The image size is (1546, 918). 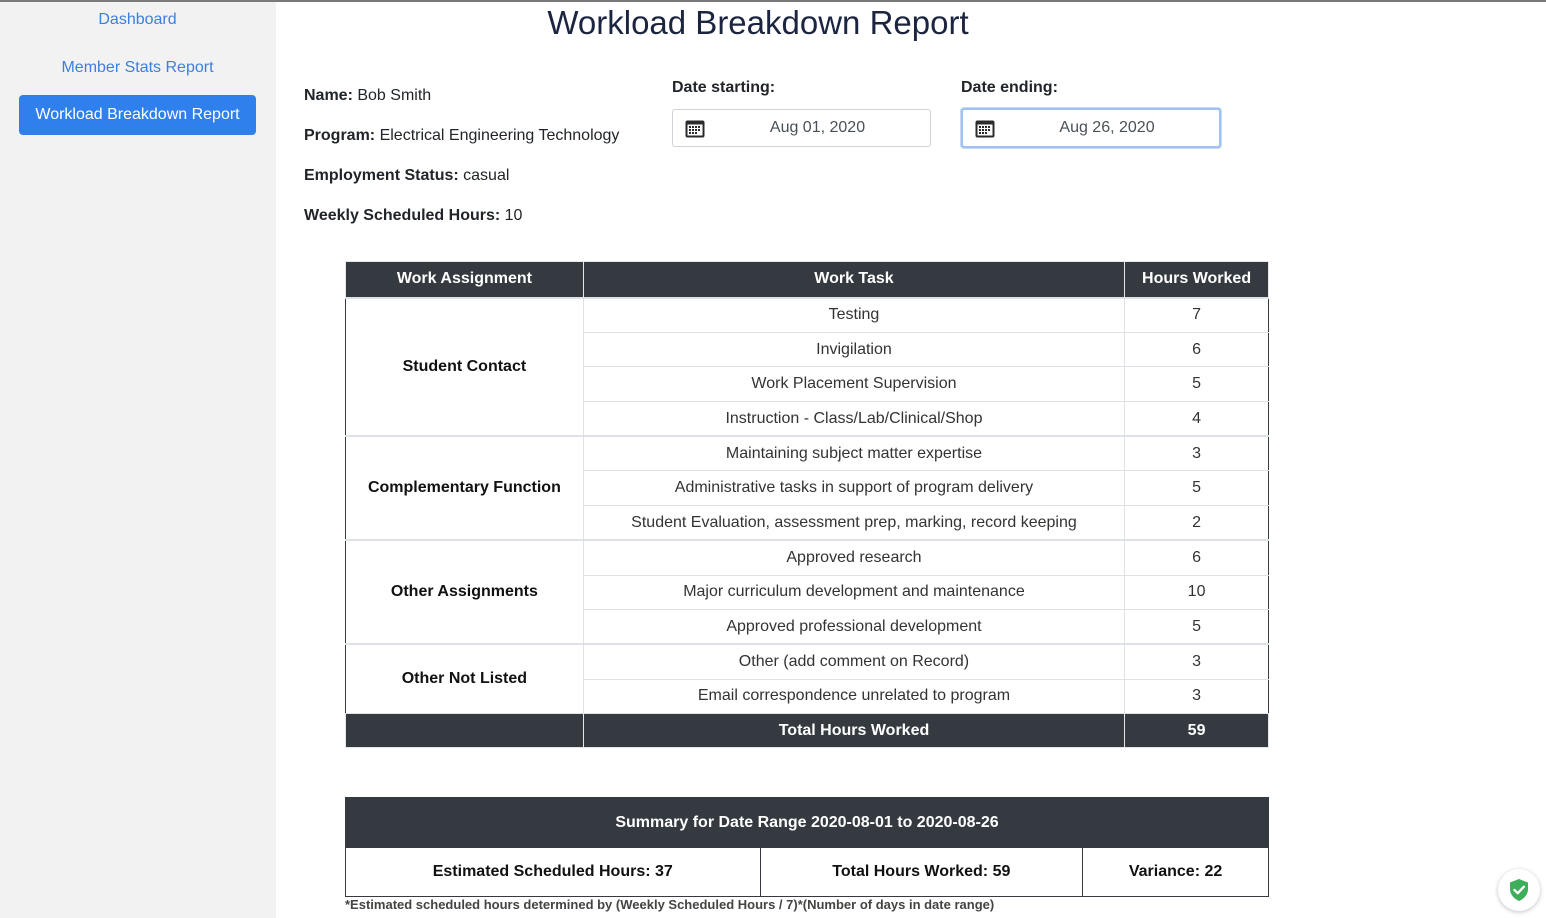 What do you see at coordinates (921, 872) in the screenshot?
I see `summary-total-hours: Total Hours Worked: 59` at bounding box center [921, 872].